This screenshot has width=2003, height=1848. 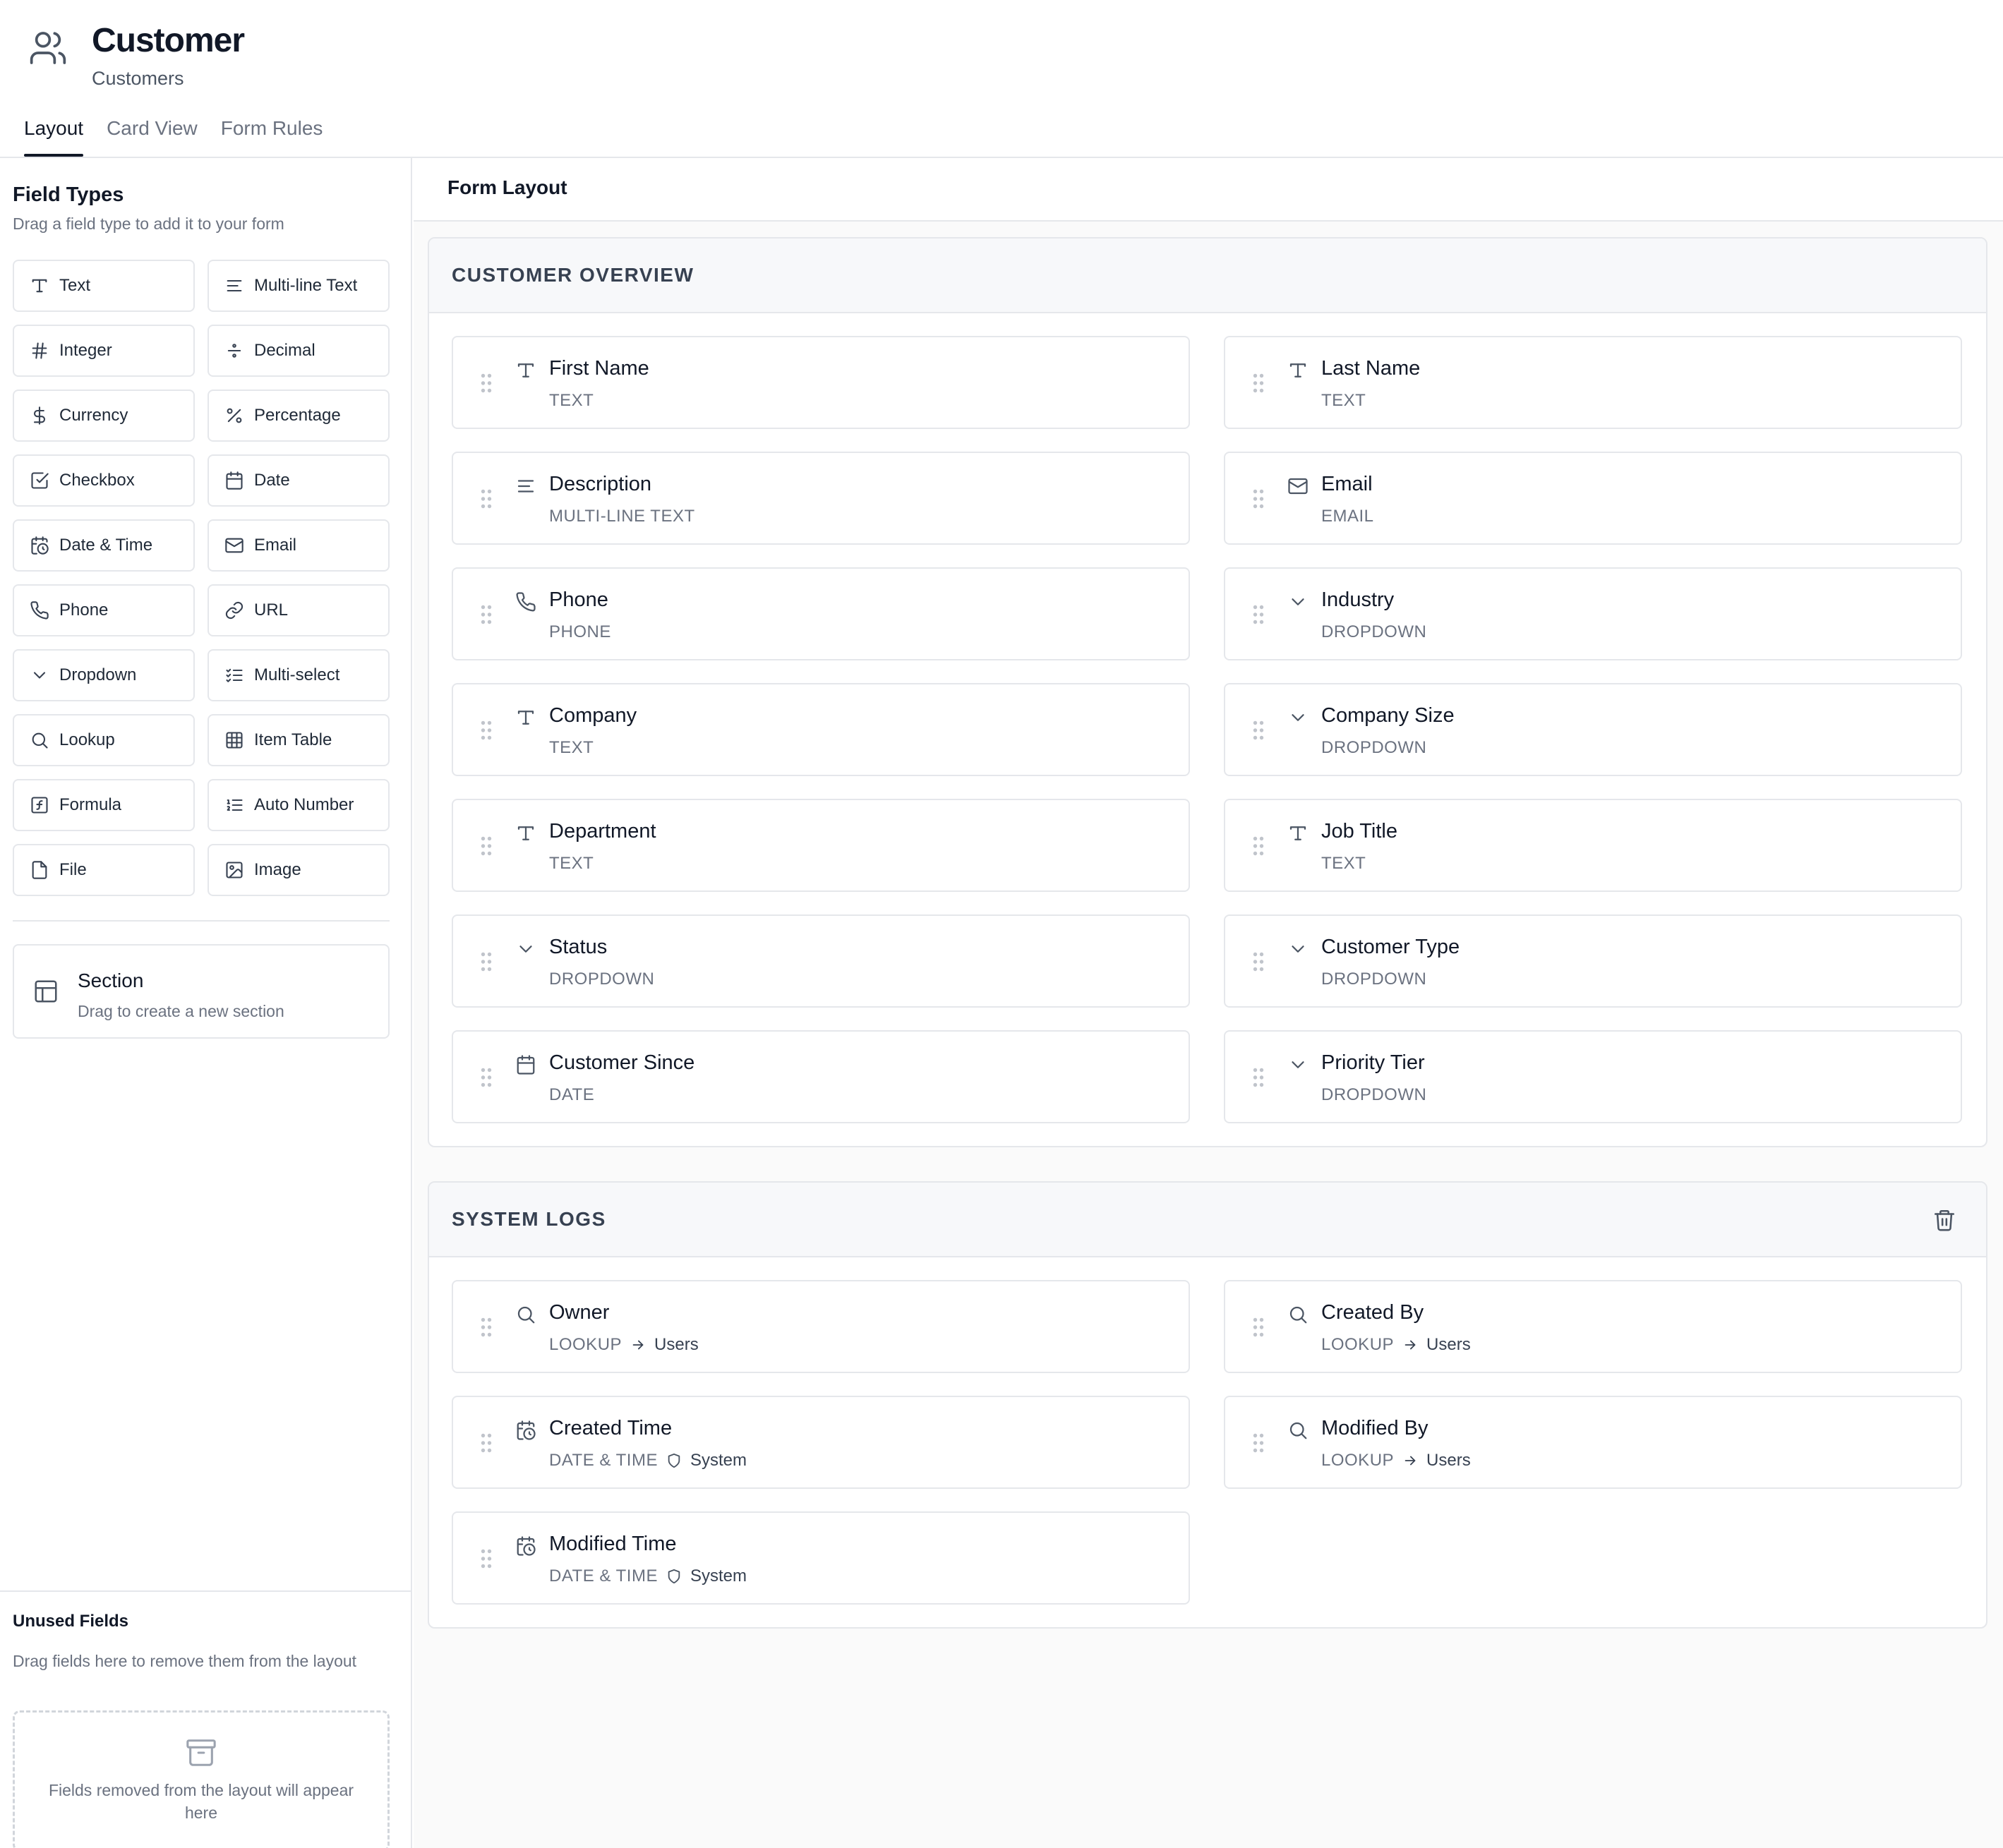 I want to click on field-card-created-time: Created Time DATE & TIME System, so click(x=821, y=1442).